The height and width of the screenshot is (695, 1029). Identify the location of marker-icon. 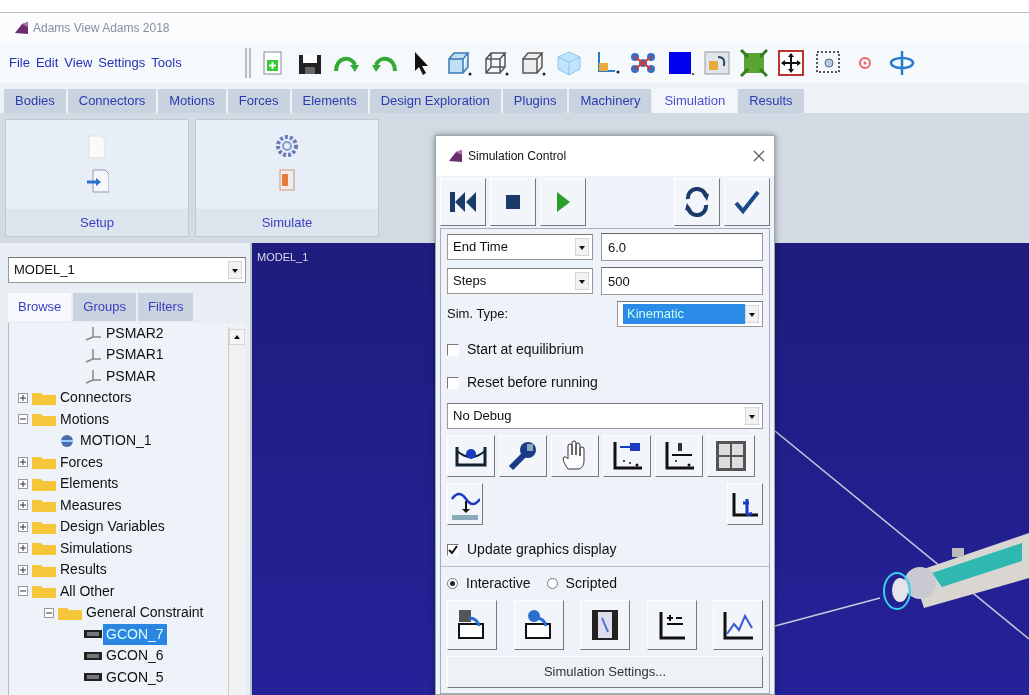
(93, 333).